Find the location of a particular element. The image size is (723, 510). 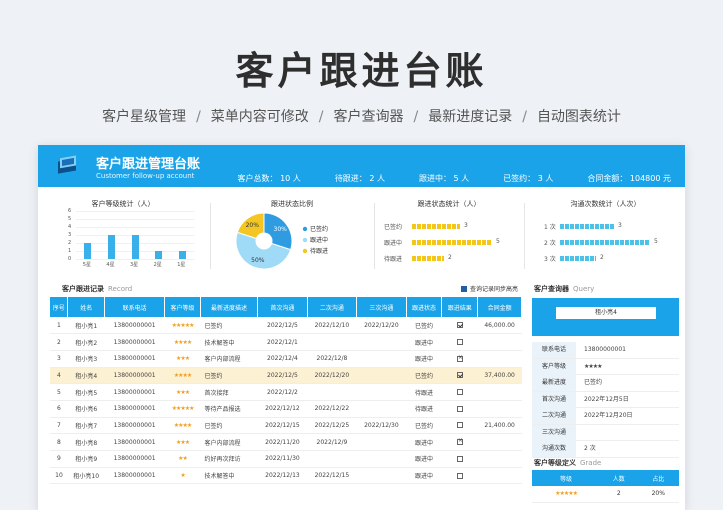

hbar is located at coordinates (578, 258).